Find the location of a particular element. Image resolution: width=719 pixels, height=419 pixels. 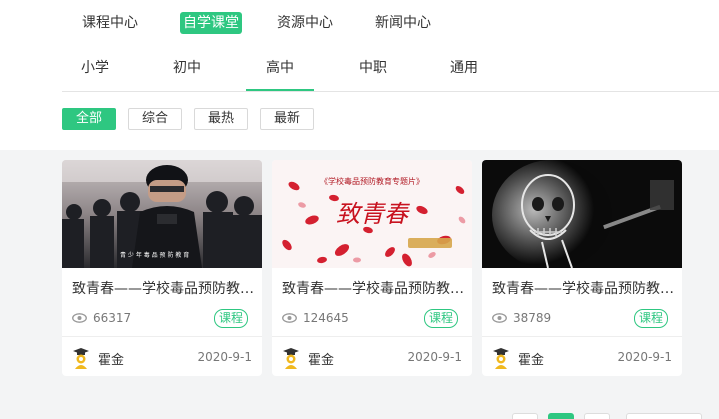

xray-skull-thumbnail is located at coordinates (582, 214).